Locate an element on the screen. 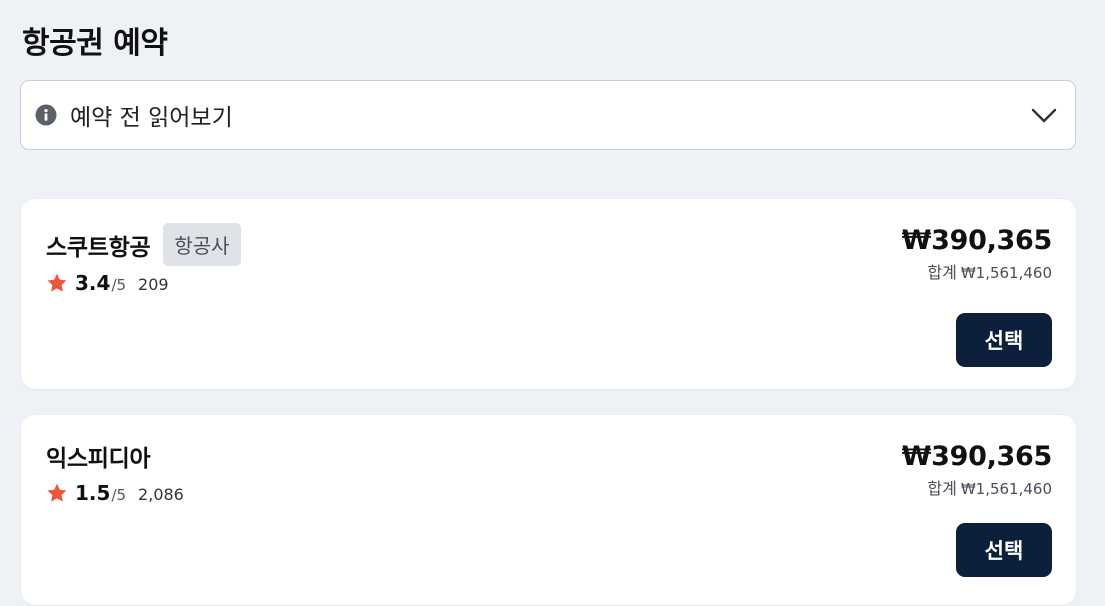 The image size is (1105, 606). provider-type-badge: 항공사 is located at coordinates (202, 244).